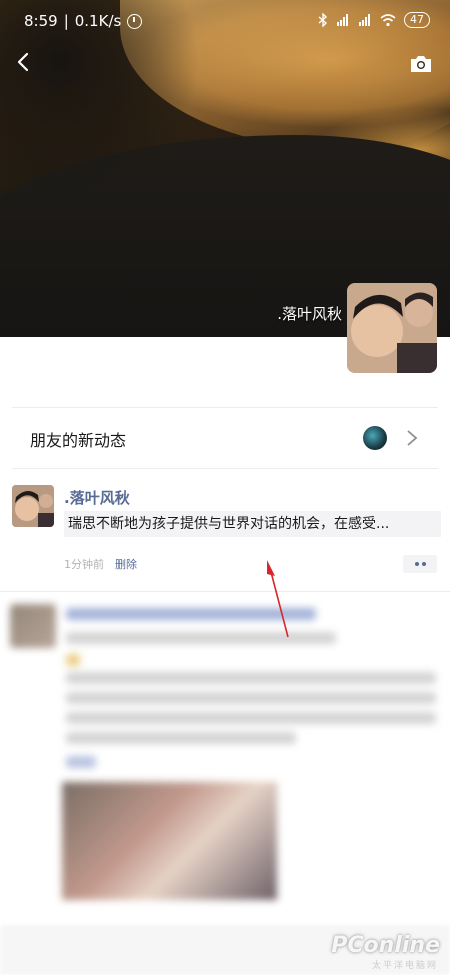 The height and width of the screenshot is (975, 450). I want to click on status-bar: 8:59 | 0.1K/s 47, so click(225, 22).